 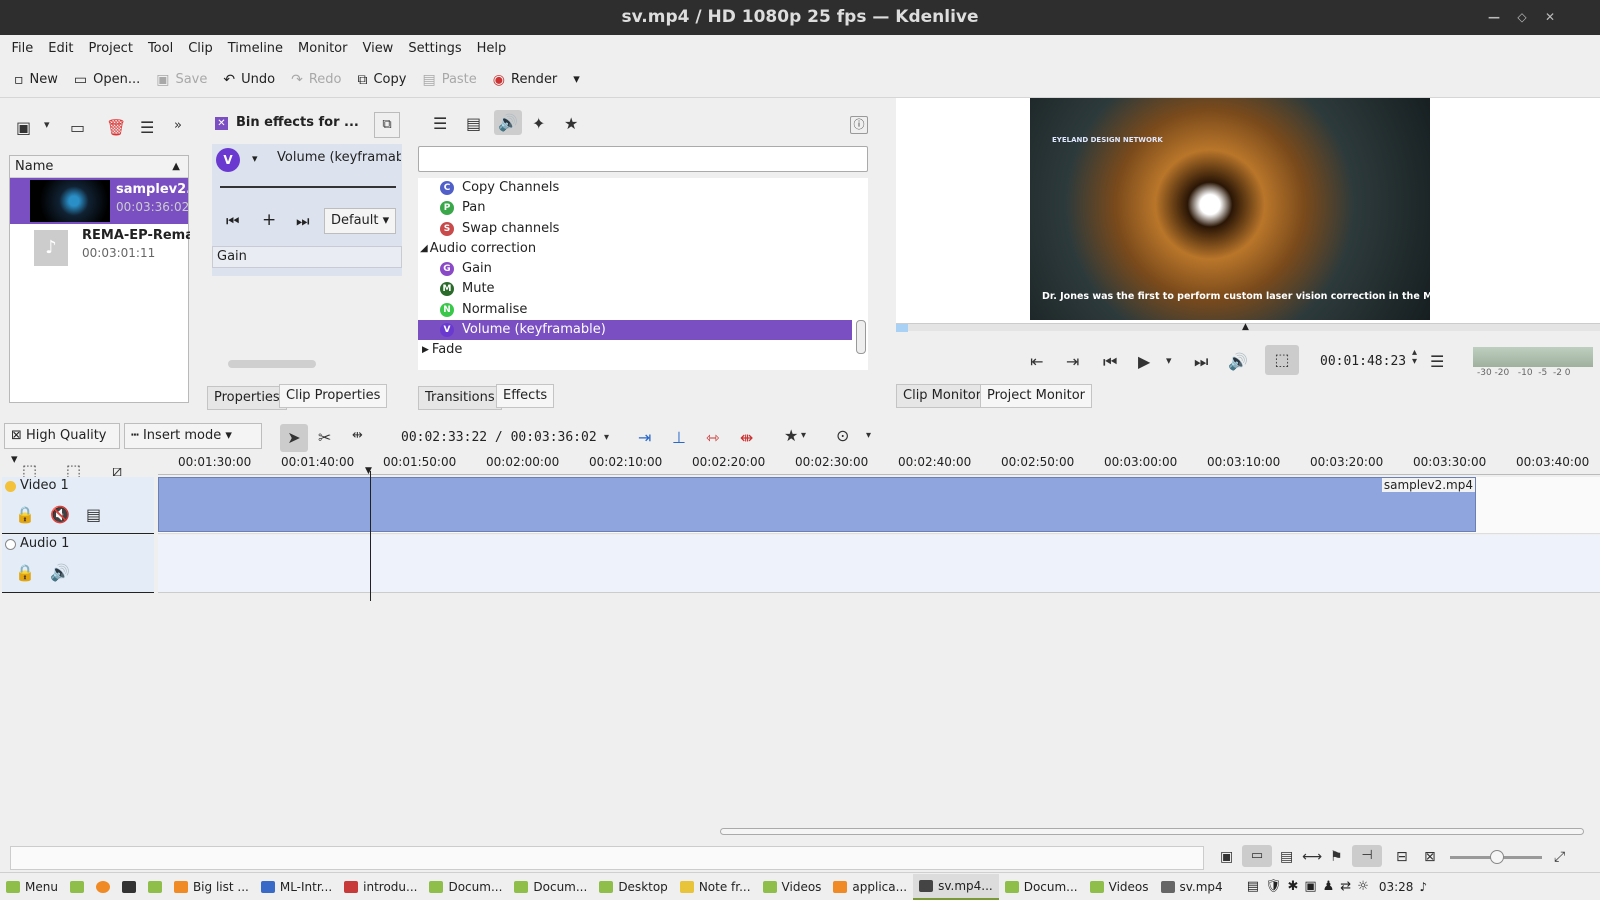 What do you see at coordinates (324, 437) in the screenshot?
I see `razor-tool-icon: ✂` at bounding box center [324, 437].